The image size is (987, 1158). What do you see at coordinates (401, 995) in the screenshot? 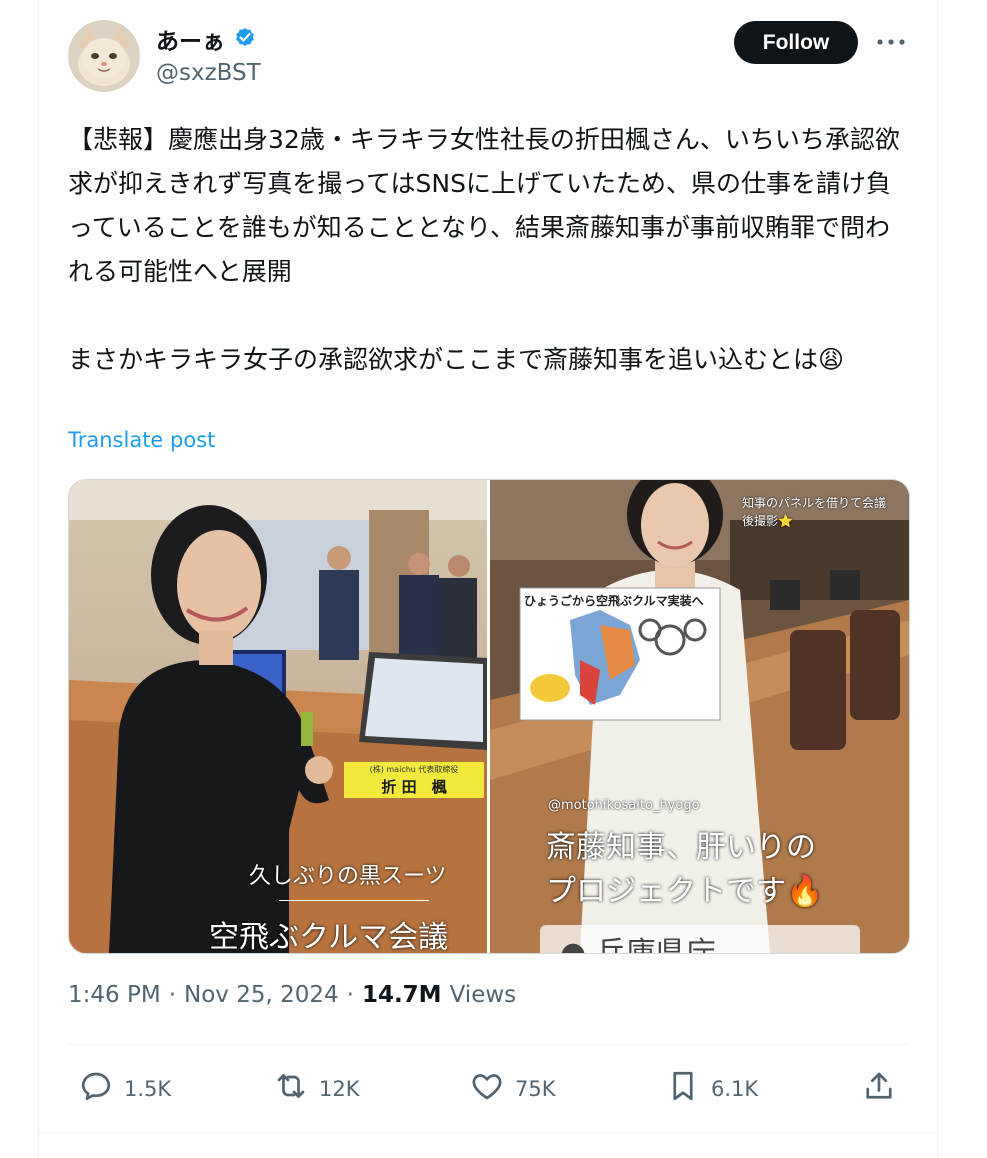
I see `views-count: 14.7M` at bounding box center [401, 995].